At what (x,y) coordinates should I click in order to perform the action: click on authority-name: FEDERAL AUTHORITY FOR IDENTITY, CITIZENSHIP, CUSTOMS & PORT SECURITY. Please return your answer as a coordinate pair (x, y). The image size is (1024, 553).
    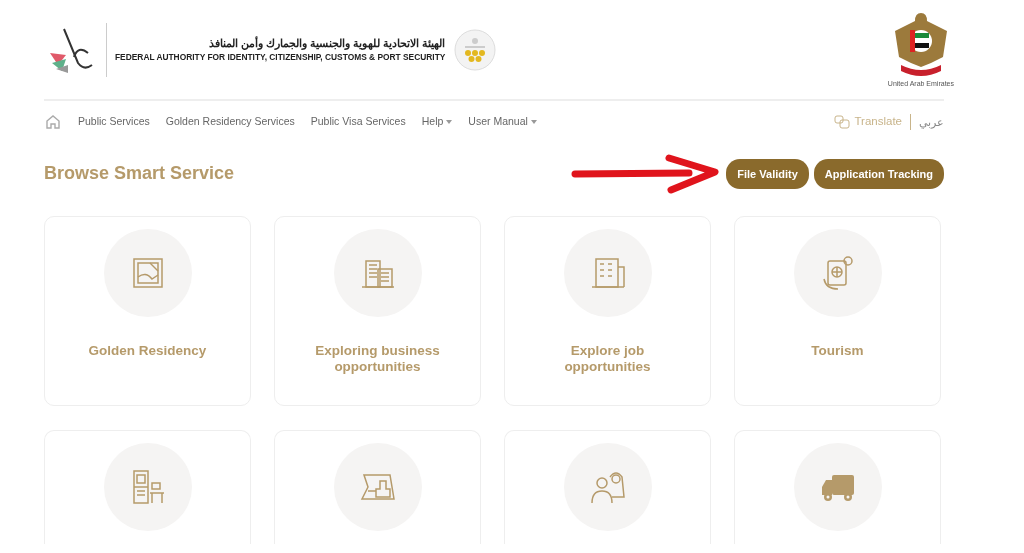
    Looking at the image, I should click on (280, 58).